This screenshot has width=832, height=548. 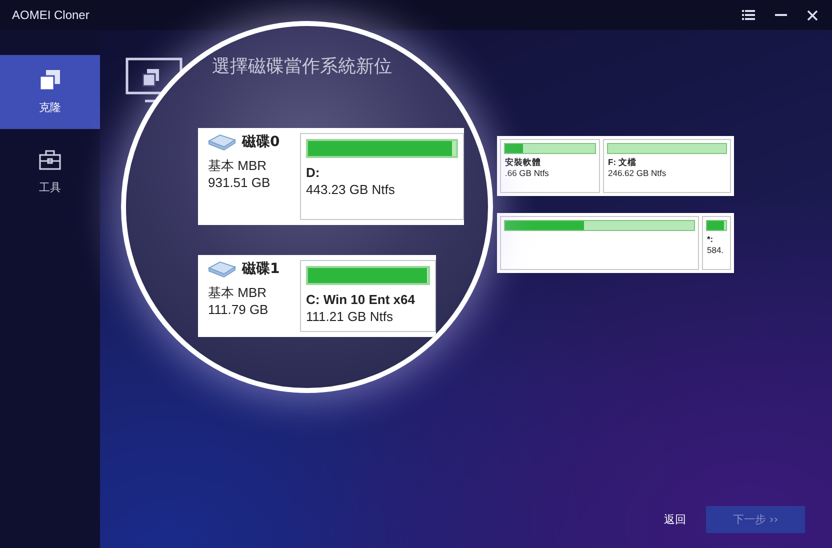 I want to click on partition-size: 443.23 GB Ntfs, so click(x=351, y=190).